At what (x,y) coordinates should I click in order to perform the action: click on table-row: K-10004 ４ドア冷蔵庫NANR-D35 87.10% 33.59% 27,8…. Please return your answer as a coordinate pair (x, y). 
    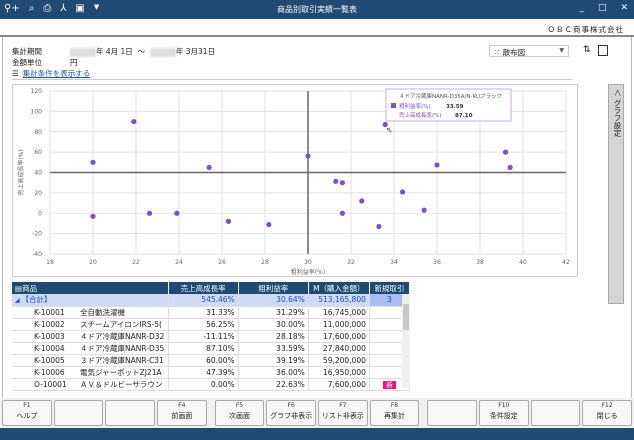
    Looking at the image, I should click on (211, 348).